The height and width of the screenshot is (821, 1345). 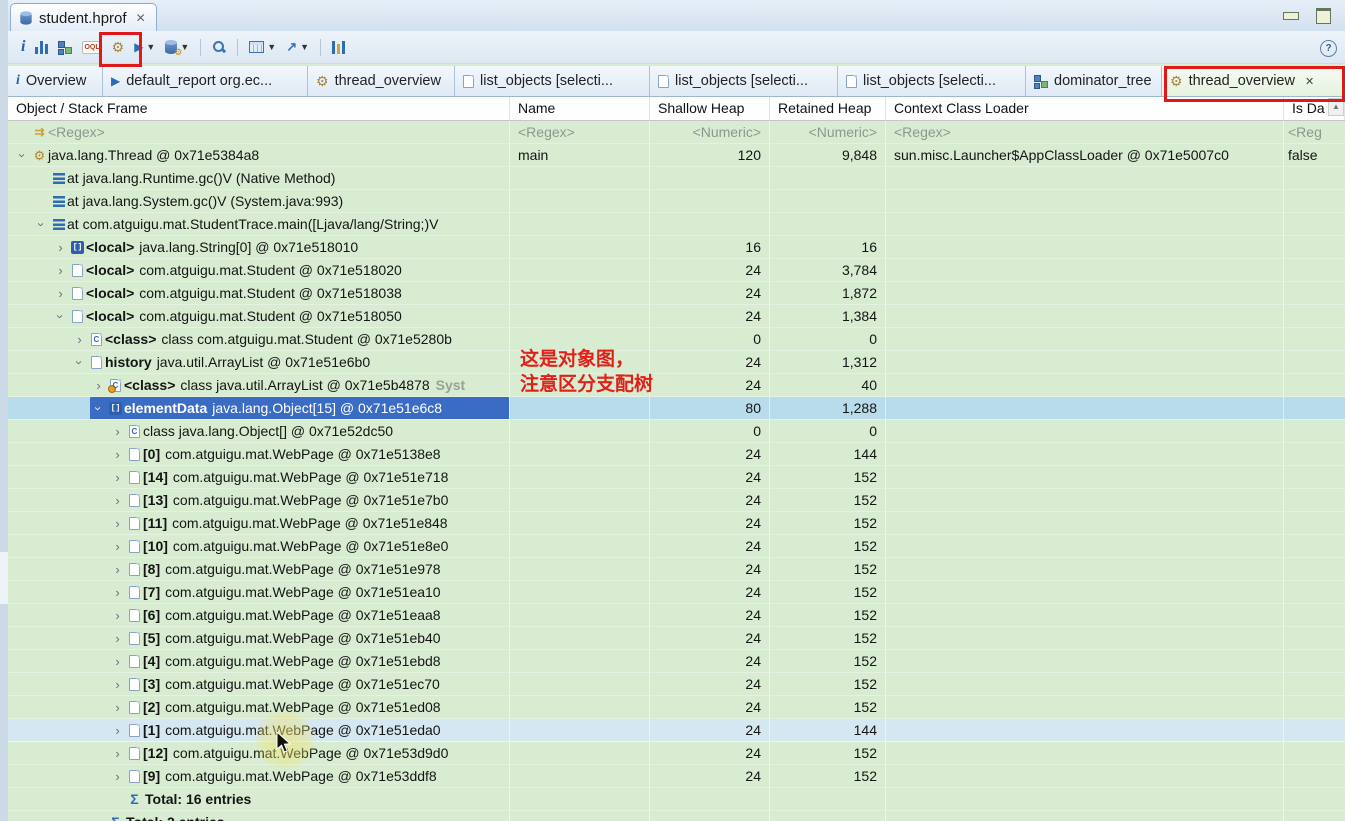 What do you see at coordinates (83, 17) in the screenshot?
I see `editor-tab-student-hprof: student.hprof ✕` at bounding box center [83, 17].